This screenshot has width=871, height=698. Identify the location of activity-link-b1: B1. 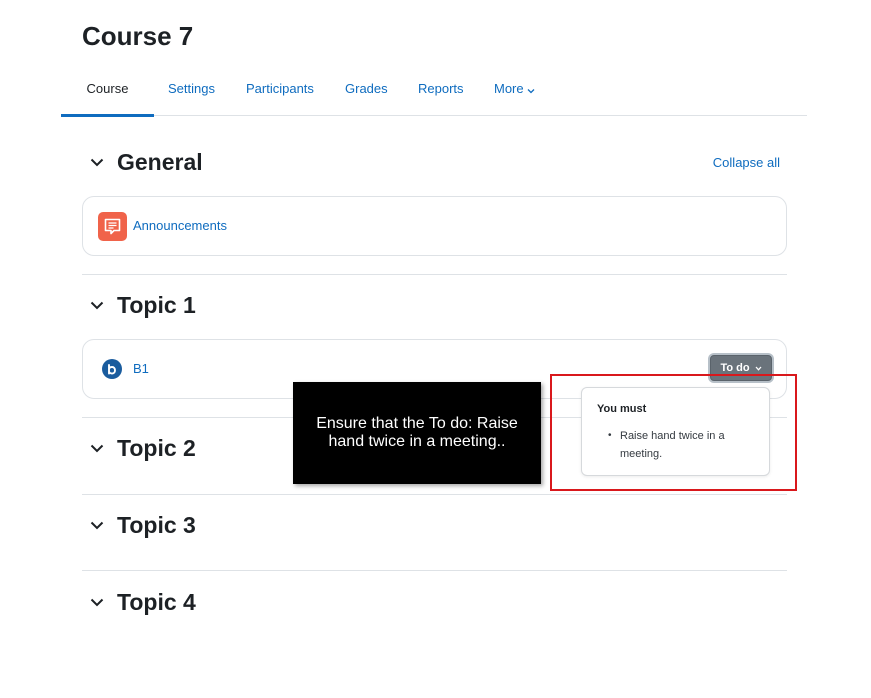
(141, 368).